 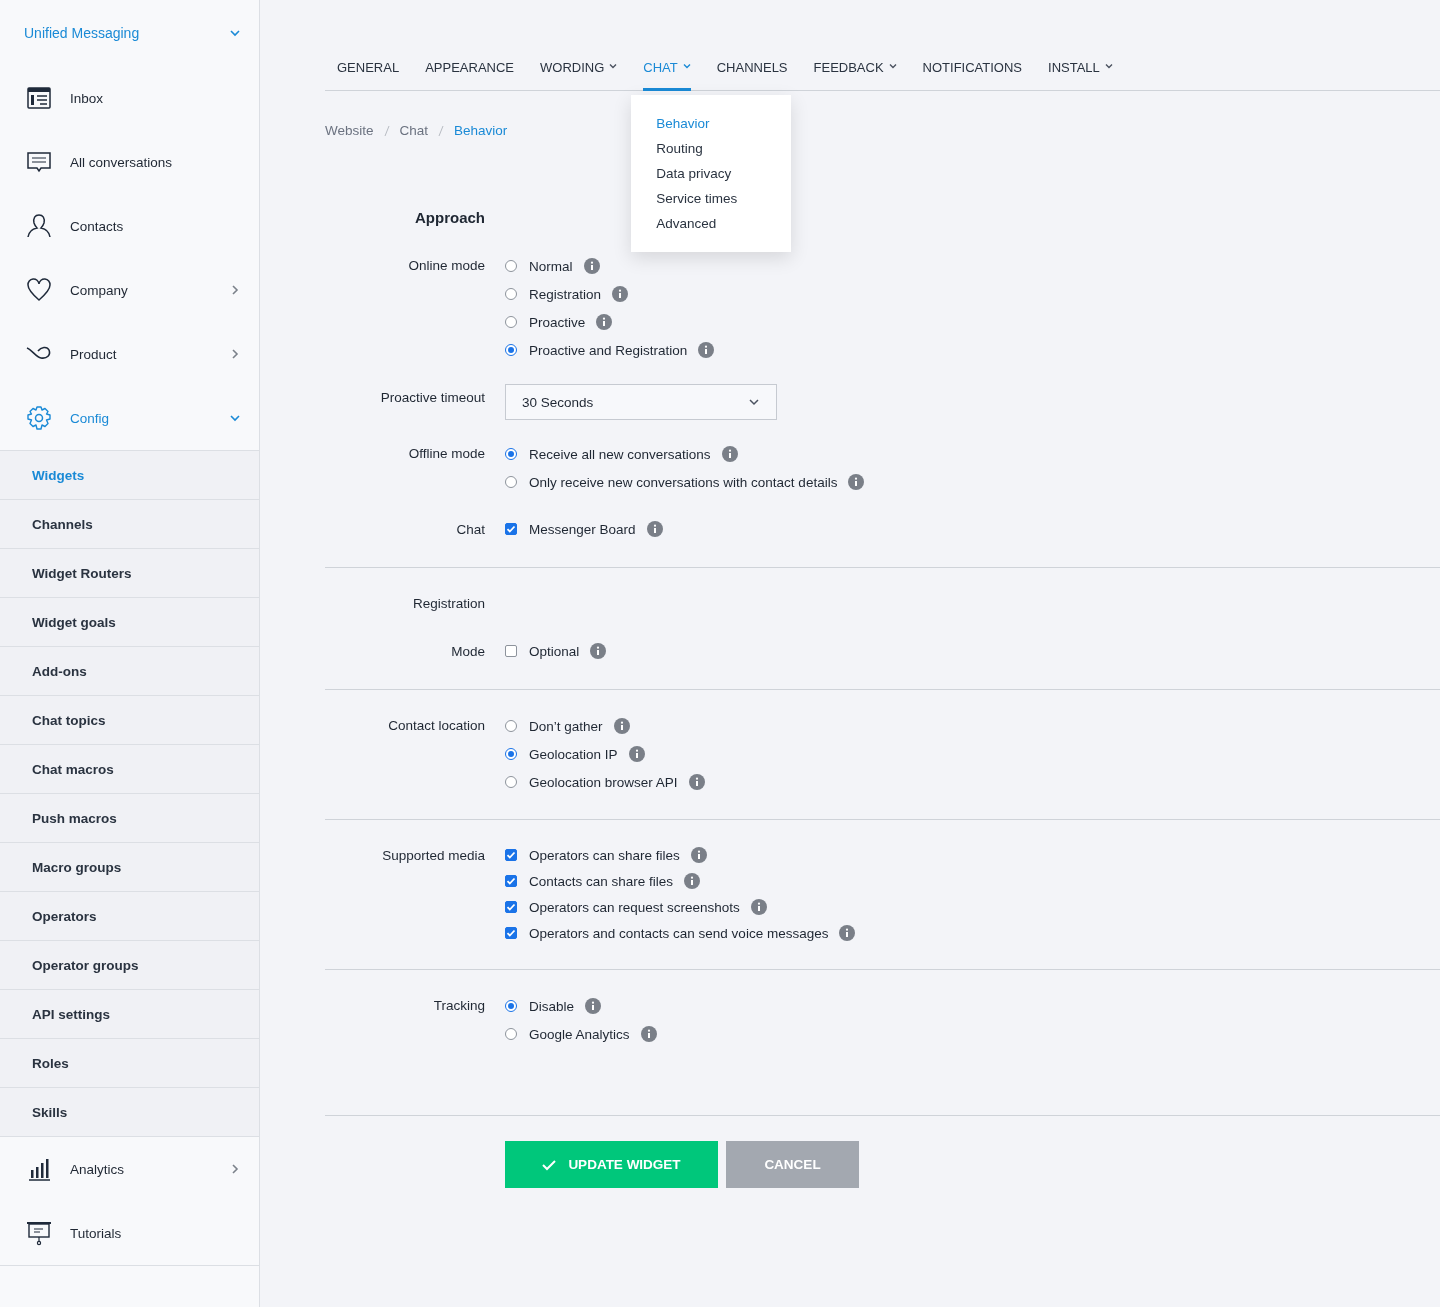 What do you see at coordinates (129, 418) in the screenshot?
I see `sidebar-item: Config` at bounding box center [129, 418].